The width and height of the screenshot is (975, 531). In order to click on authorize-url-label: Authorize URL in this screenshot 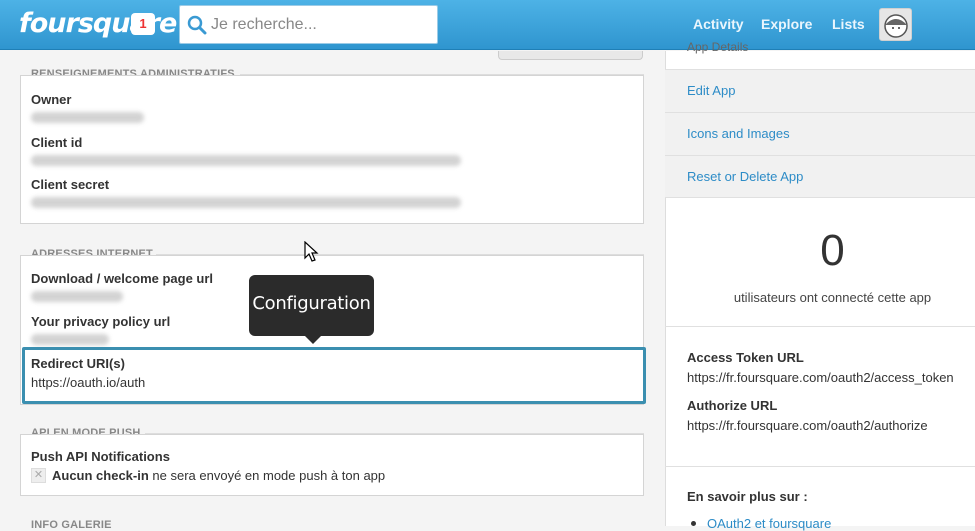, I will do `click(732, 405)`.